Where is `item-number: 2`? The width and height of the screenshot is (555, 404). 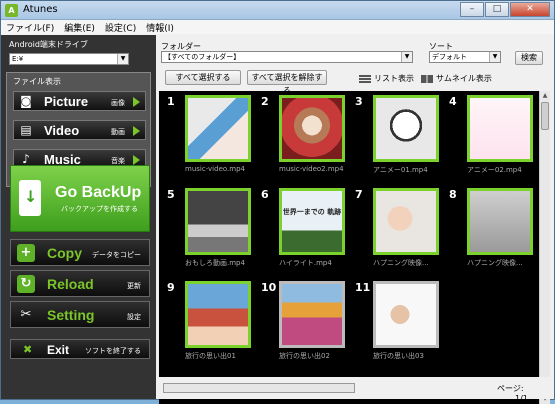
item-number: 2 is located at coordinates (265, 101).